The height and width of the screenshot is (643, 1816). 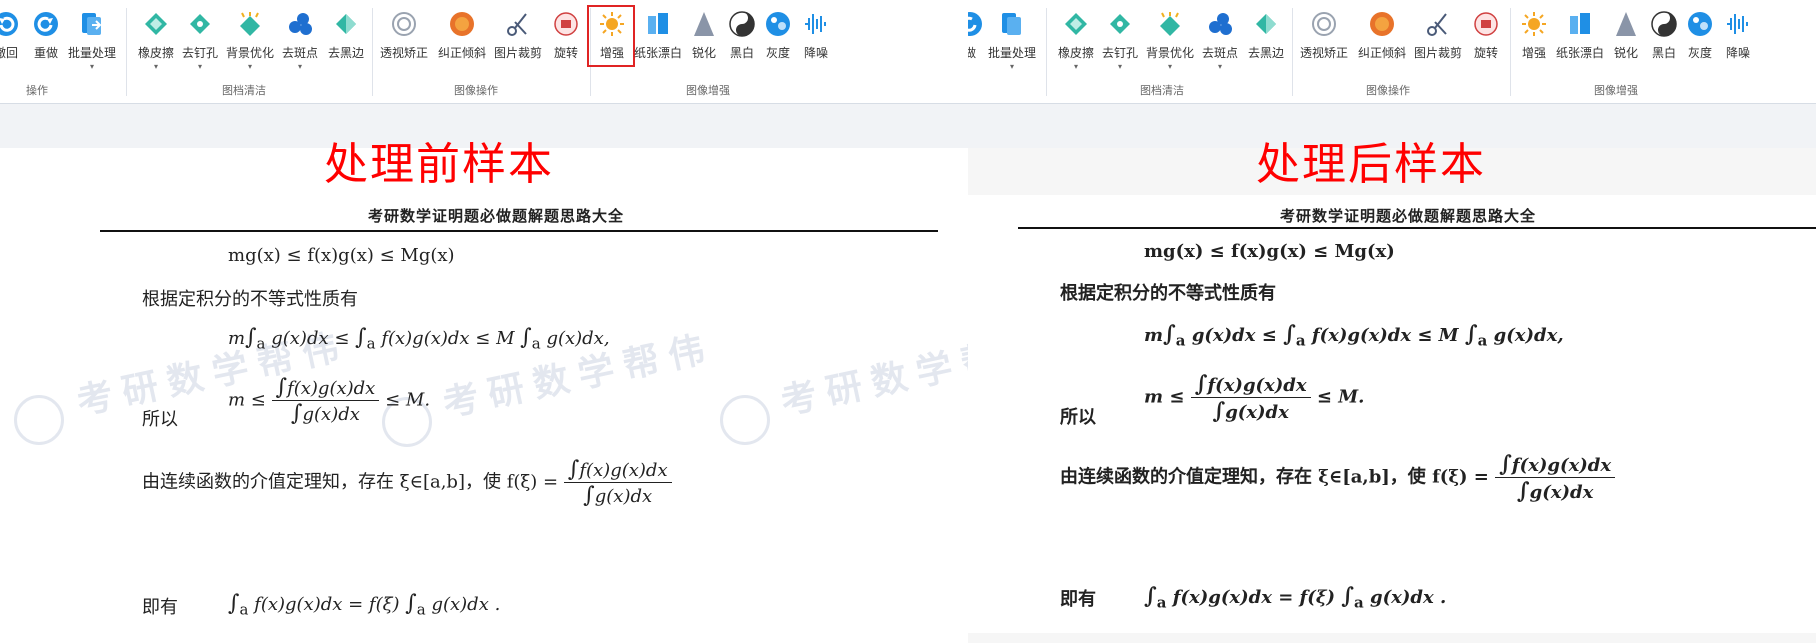 I want to click on sun-icon, so click(x=1534, y=24).